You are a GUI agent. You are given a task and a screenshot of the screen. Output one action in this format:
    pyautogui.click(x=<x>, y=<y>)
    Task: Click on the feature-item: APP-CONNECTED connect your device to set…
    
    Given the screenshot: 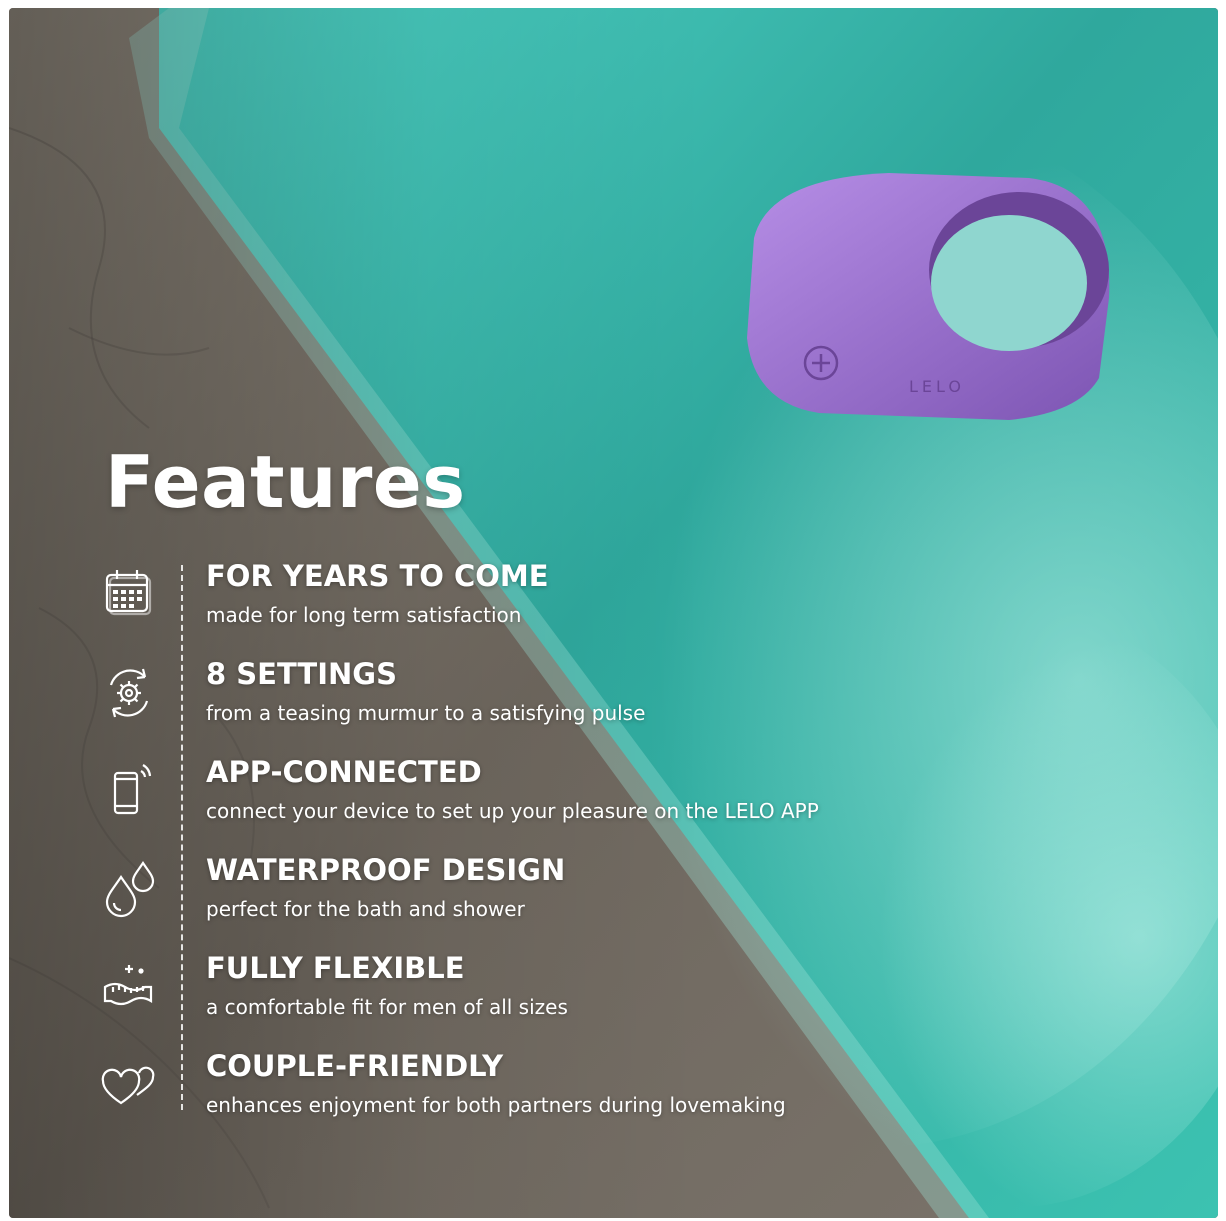 What is the action you would take?
    pyautogui.click(x=499, y=803)
    